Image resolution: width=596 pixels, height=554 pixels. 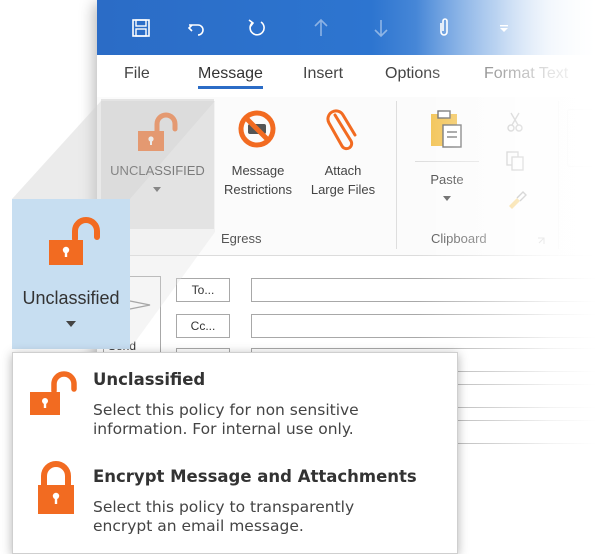 What do you see at coordinates (258, 170) in the screenshot?
I see `restrictions-label-1: Message` at bounding box center [258, 170].